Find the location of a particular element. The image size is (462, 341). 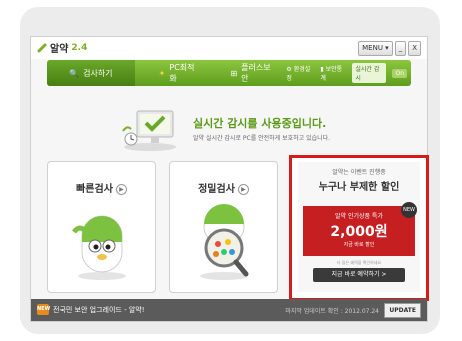

realtime-toggle: On is located at coordinates (399, 73).